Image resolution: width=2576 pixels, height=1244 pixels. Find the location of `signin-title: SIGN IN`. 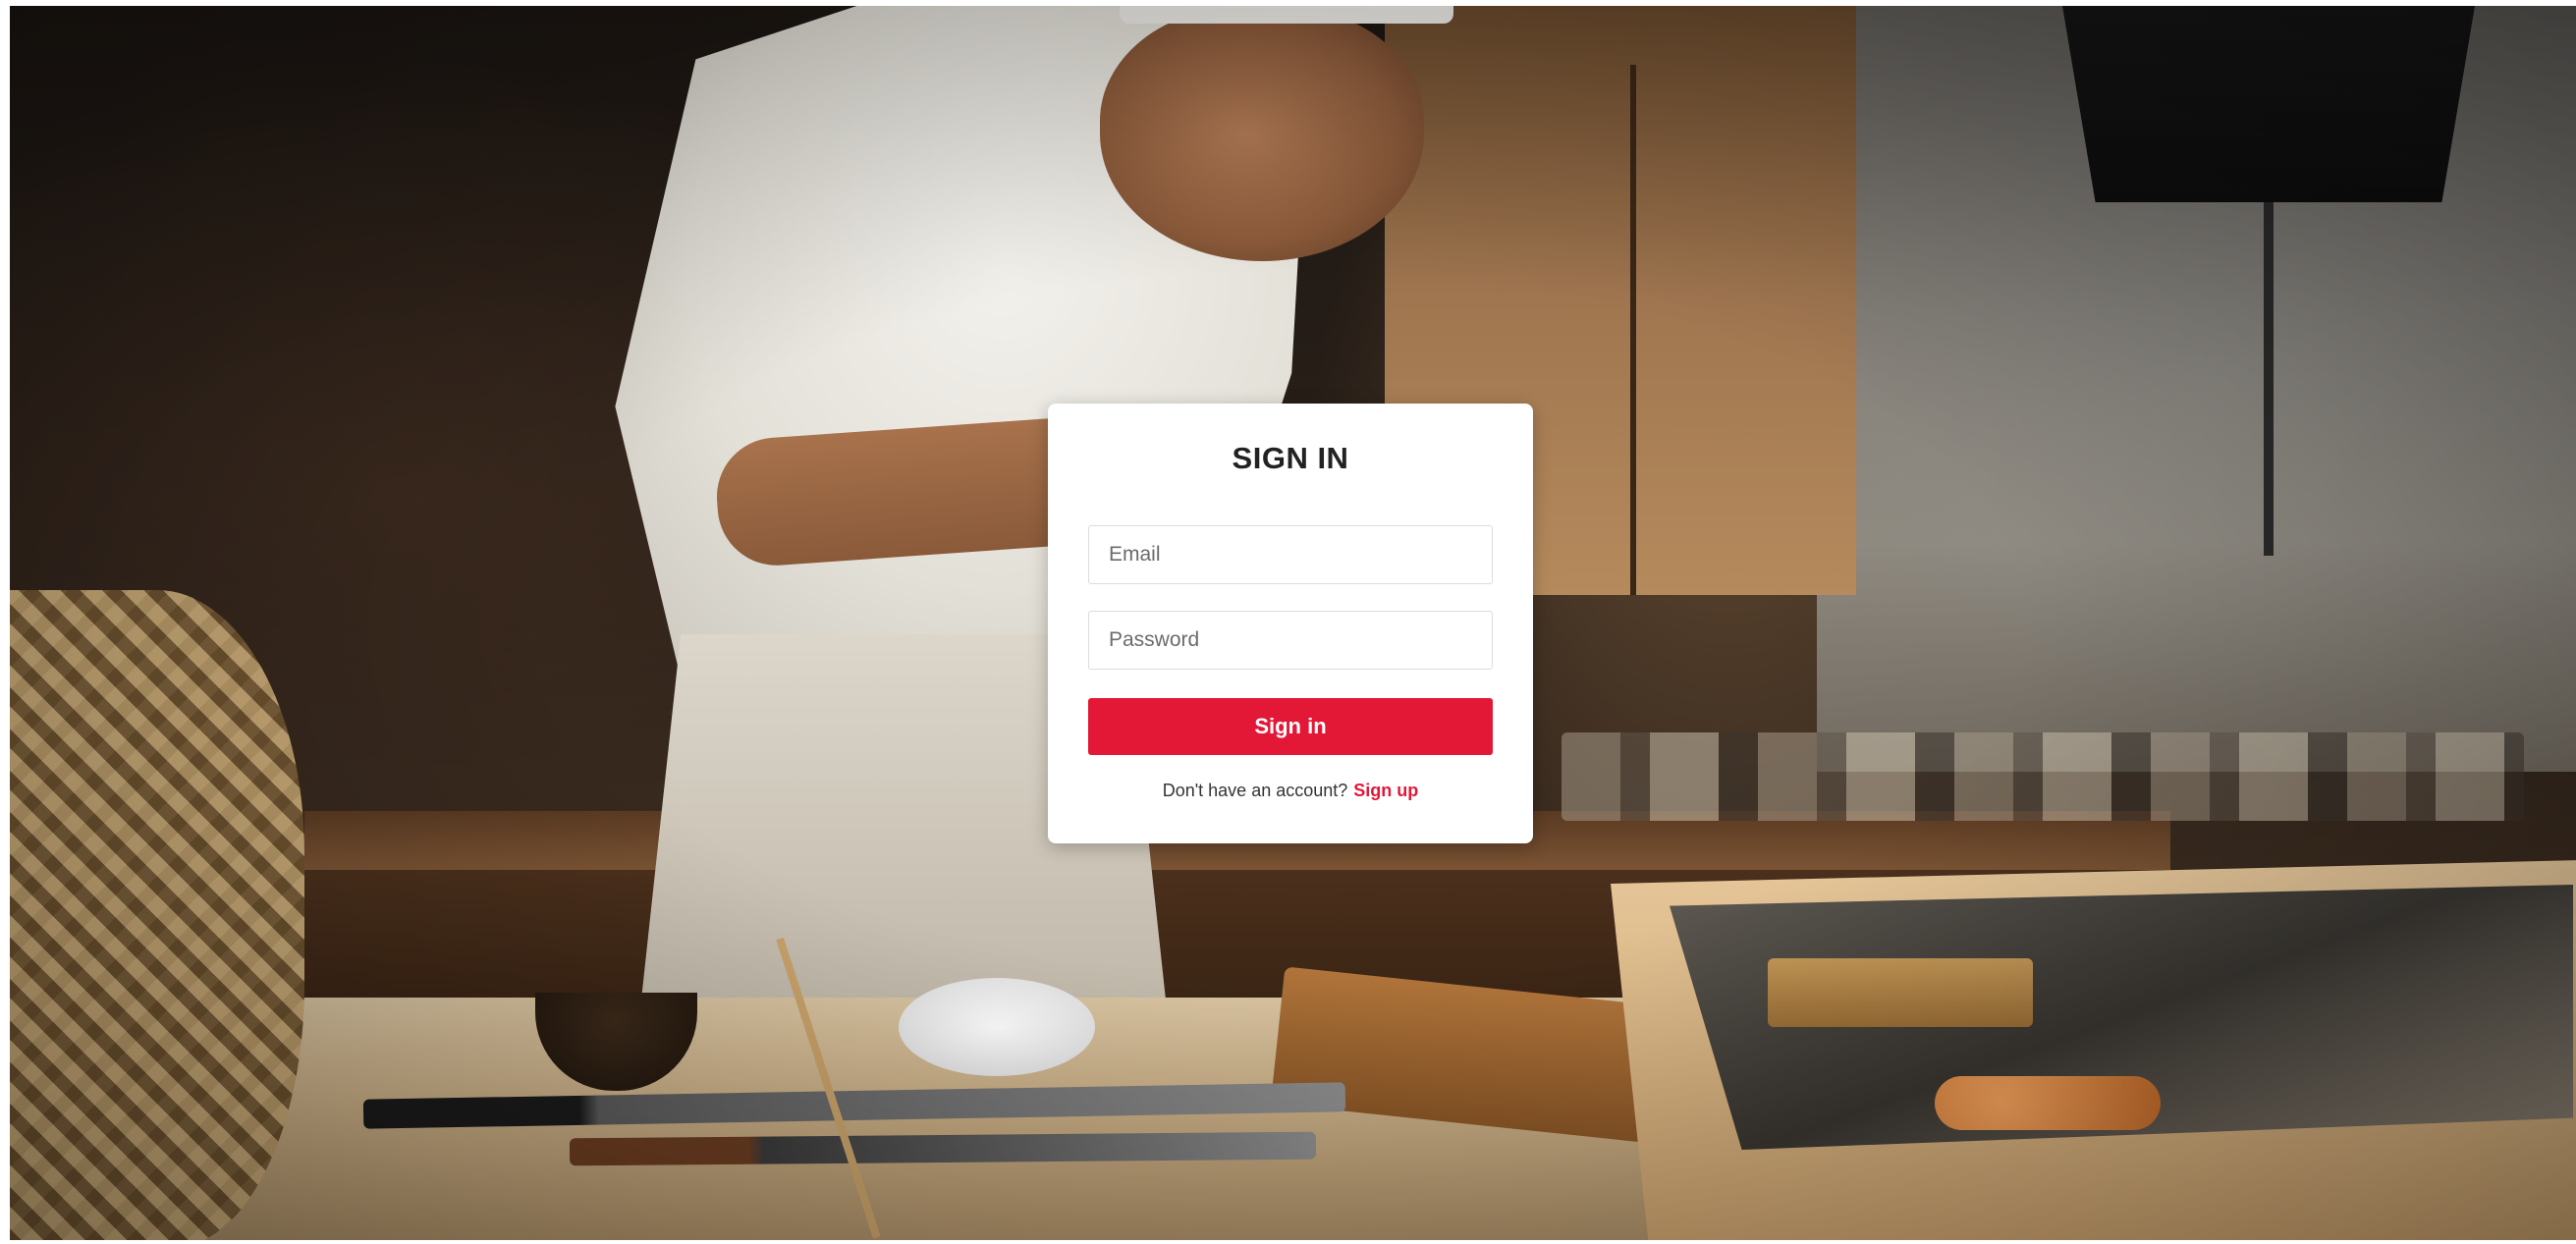

signin-title: SIGN IN is located at coordinates (1291, 458).